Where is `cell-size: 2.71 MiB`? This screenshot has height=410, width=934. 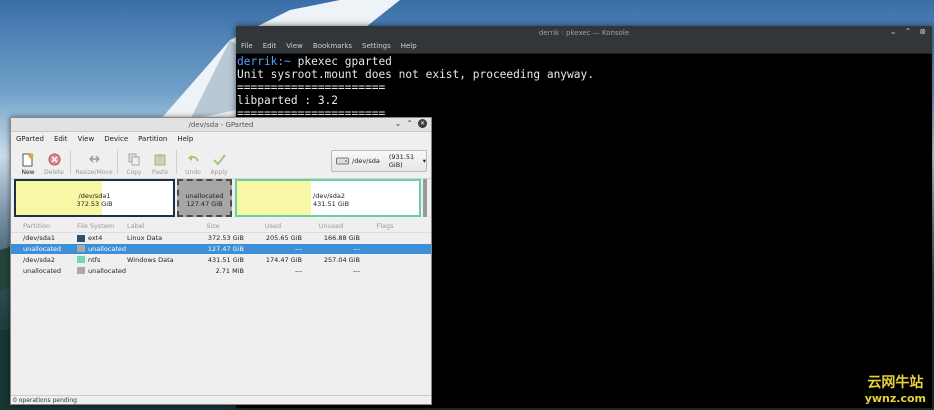
cell-size: 2.71 MiB is located at coordinates (229, 270).